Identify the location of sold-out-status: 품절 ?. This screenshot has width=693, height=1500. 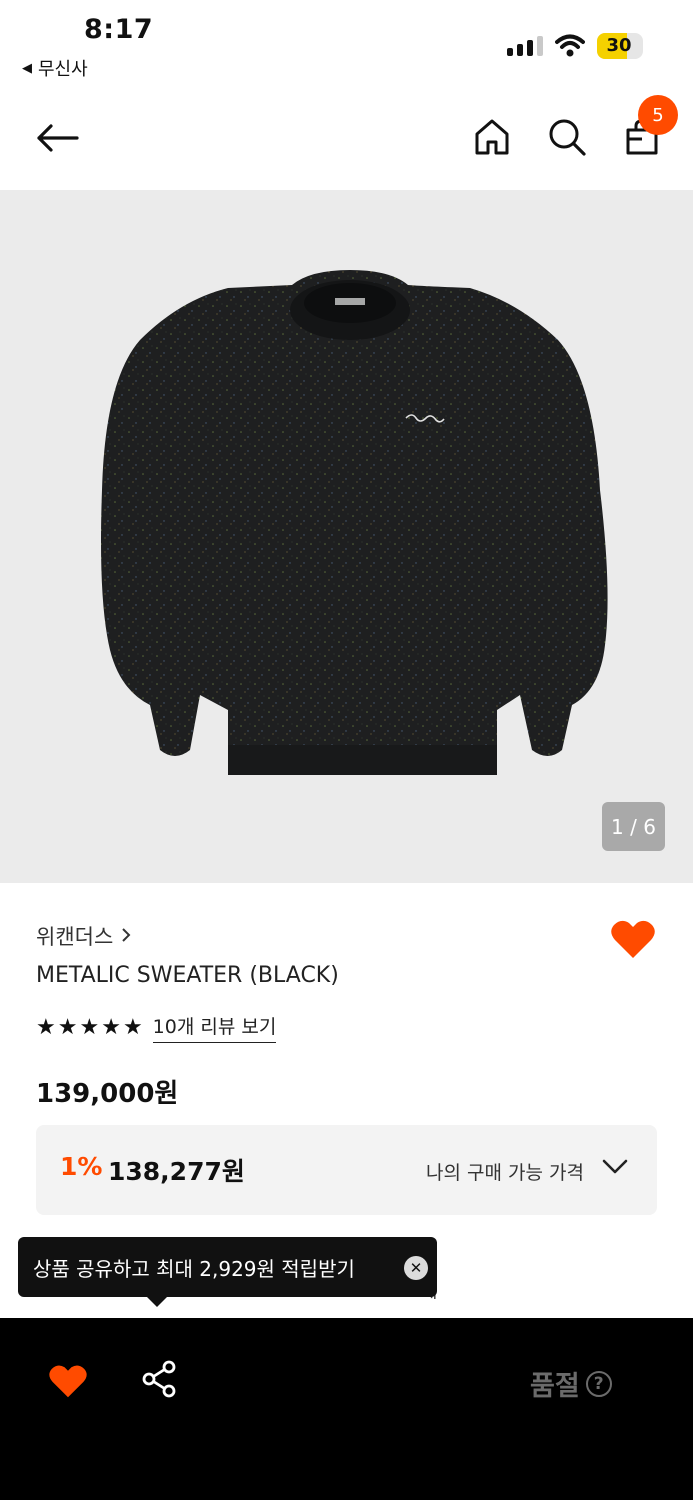
(571, 1383).